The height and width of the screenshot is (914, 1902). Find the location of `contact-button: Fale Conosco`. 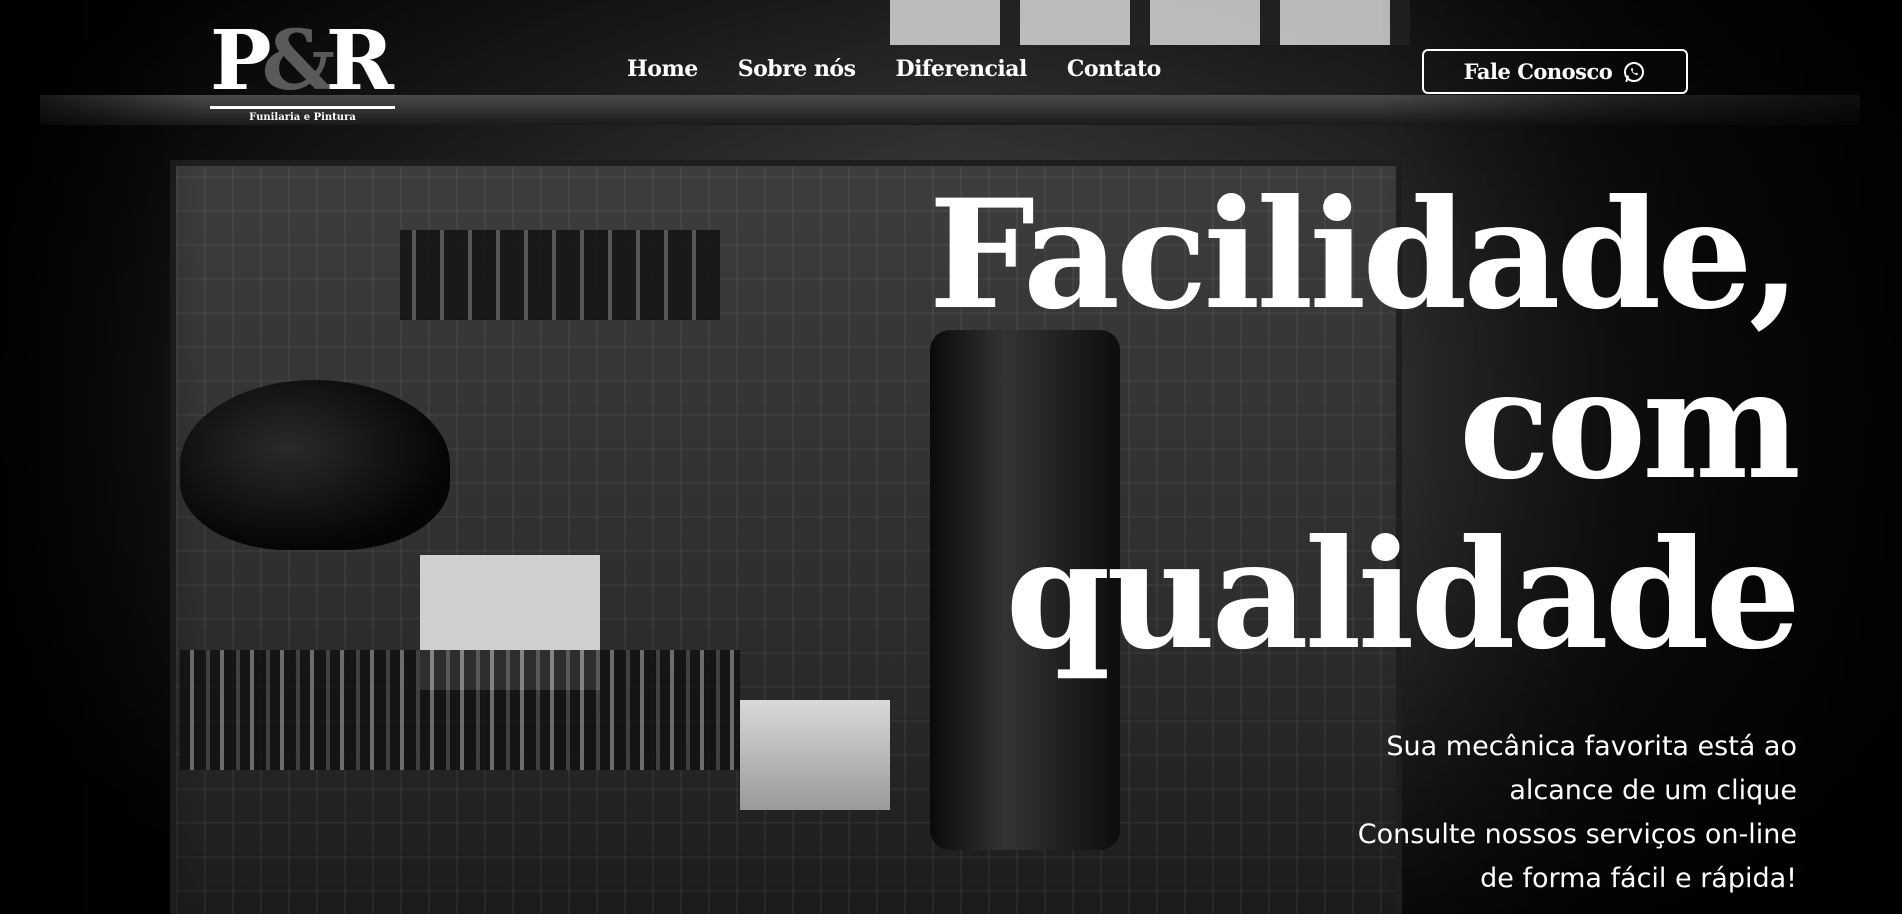

contact-button: Fale Conosco is located at coordinates (1555, 71).